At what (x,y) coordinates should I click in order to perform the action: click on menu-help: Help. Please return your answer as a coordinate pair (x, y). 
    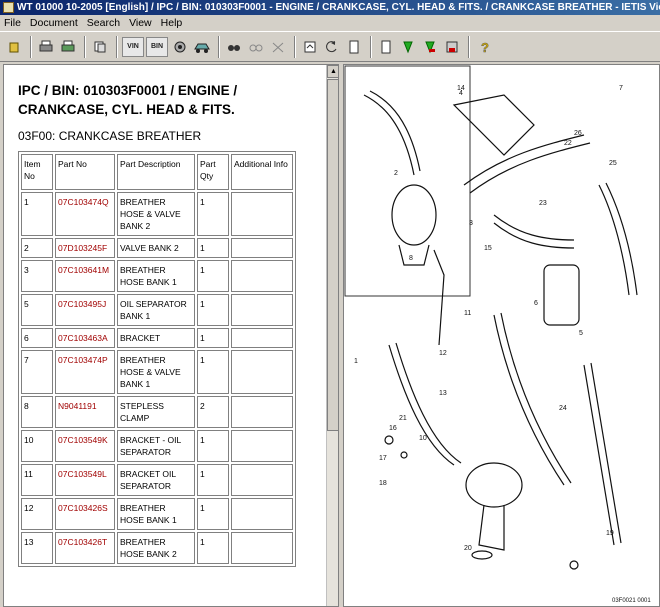
    Looking at the image, I should click on (172, 23).